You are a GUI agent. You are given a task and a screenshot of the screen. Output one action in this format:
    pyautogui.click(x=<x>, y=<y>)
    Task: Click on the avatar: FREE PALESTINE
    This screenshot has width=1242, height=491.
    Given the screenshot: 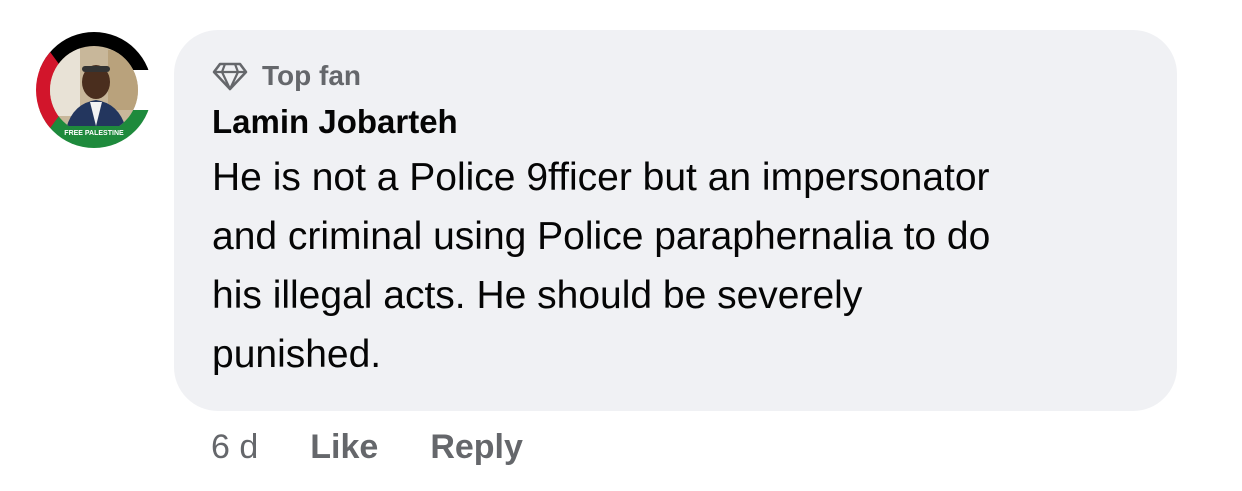 What is the action you would take?
    pyautogui.click(x=94, y=90)
    